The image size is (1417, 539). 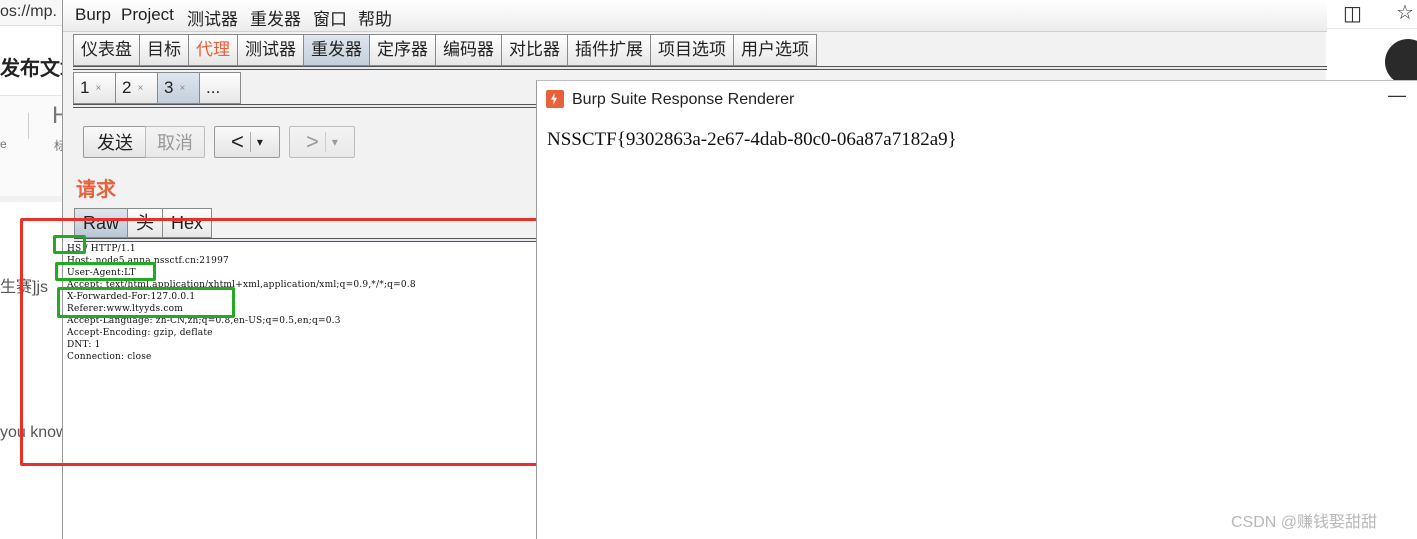 I want to click on tab-extender: 插件扩展, so click(x=608, y=50).